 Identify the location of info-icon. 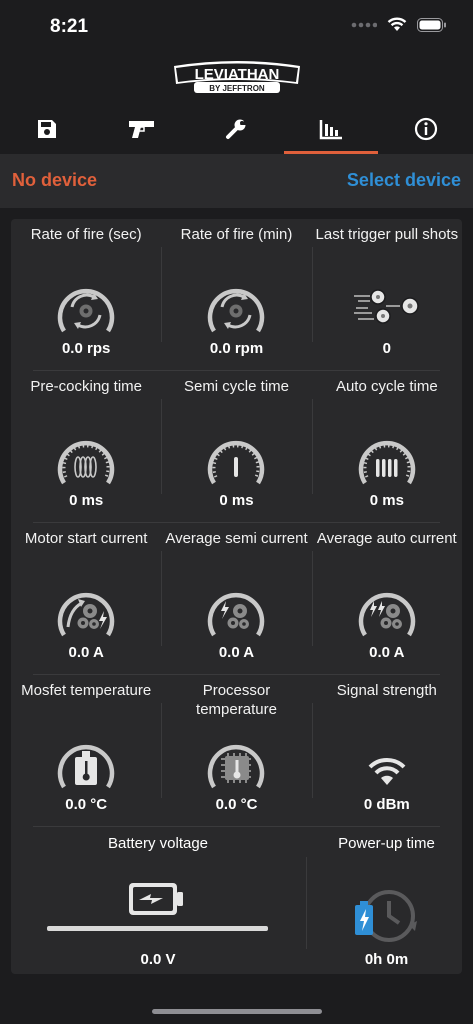
(425, 129).